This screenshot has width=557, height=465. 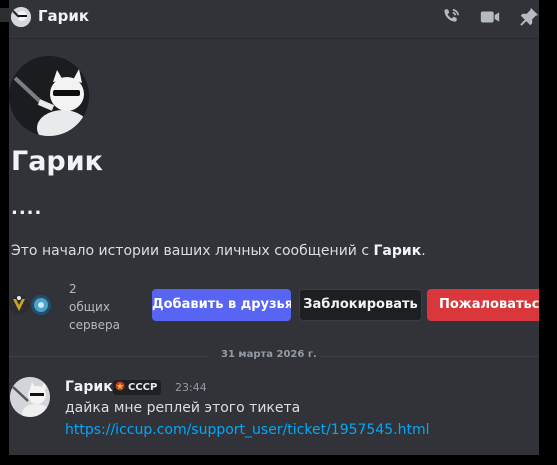 What do you see at coordinates (21, 17) in the screenshot?
I see `header-avatar` at bounding box center [21, 17].